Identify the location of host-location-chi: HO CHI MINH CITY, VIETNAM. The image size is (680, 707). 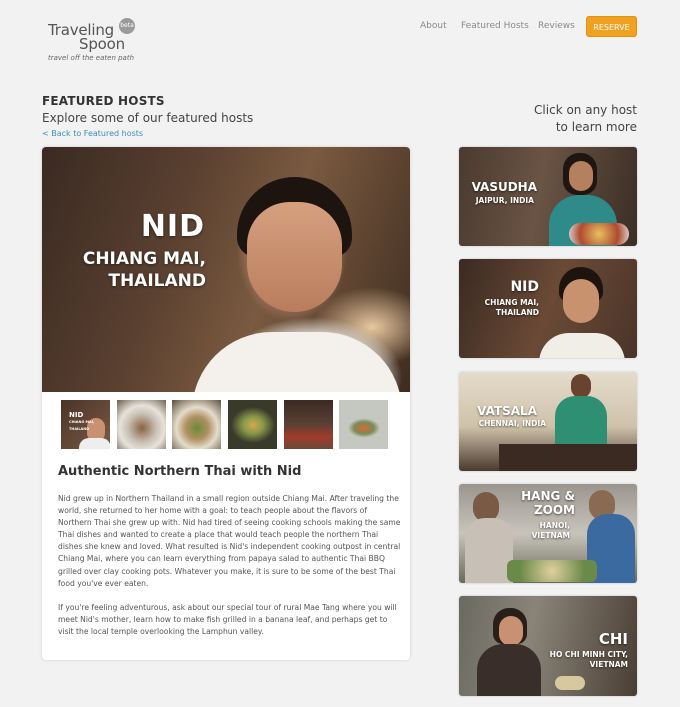
(589, 660).